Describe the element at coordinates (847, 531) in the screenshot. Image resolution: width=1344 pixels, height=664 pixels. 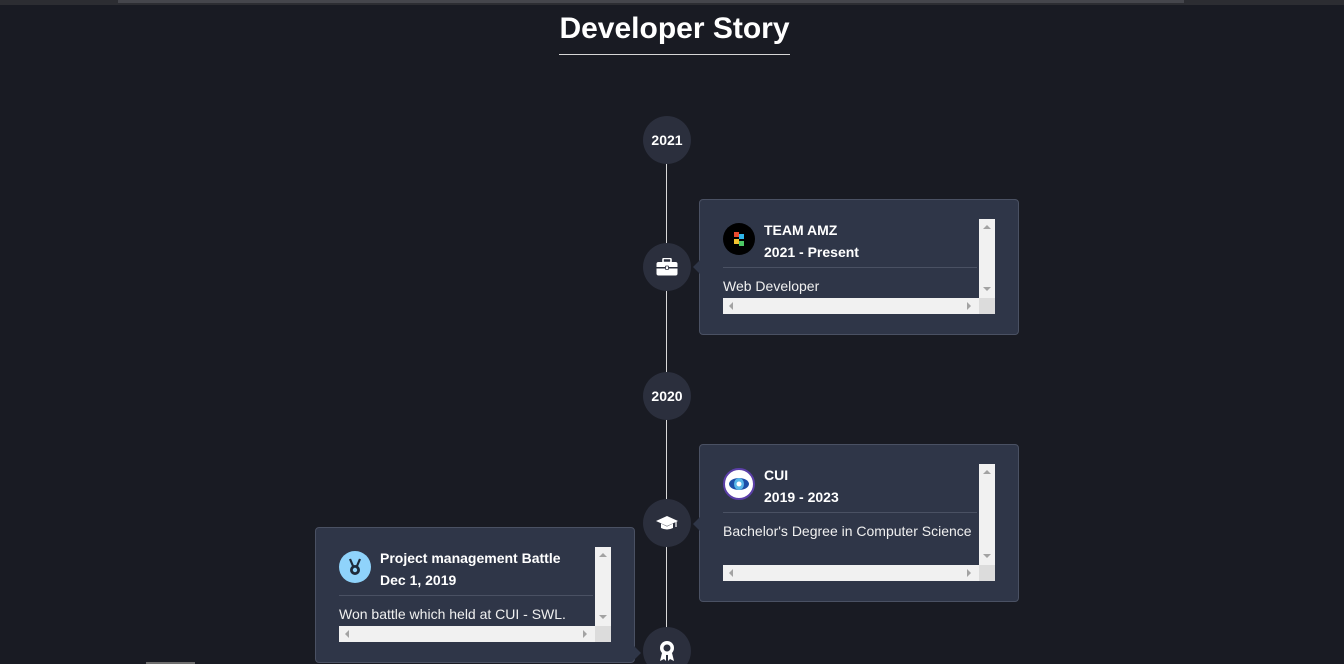
I see `card-description: Bachelor's Degree in Computer Science` at that location.